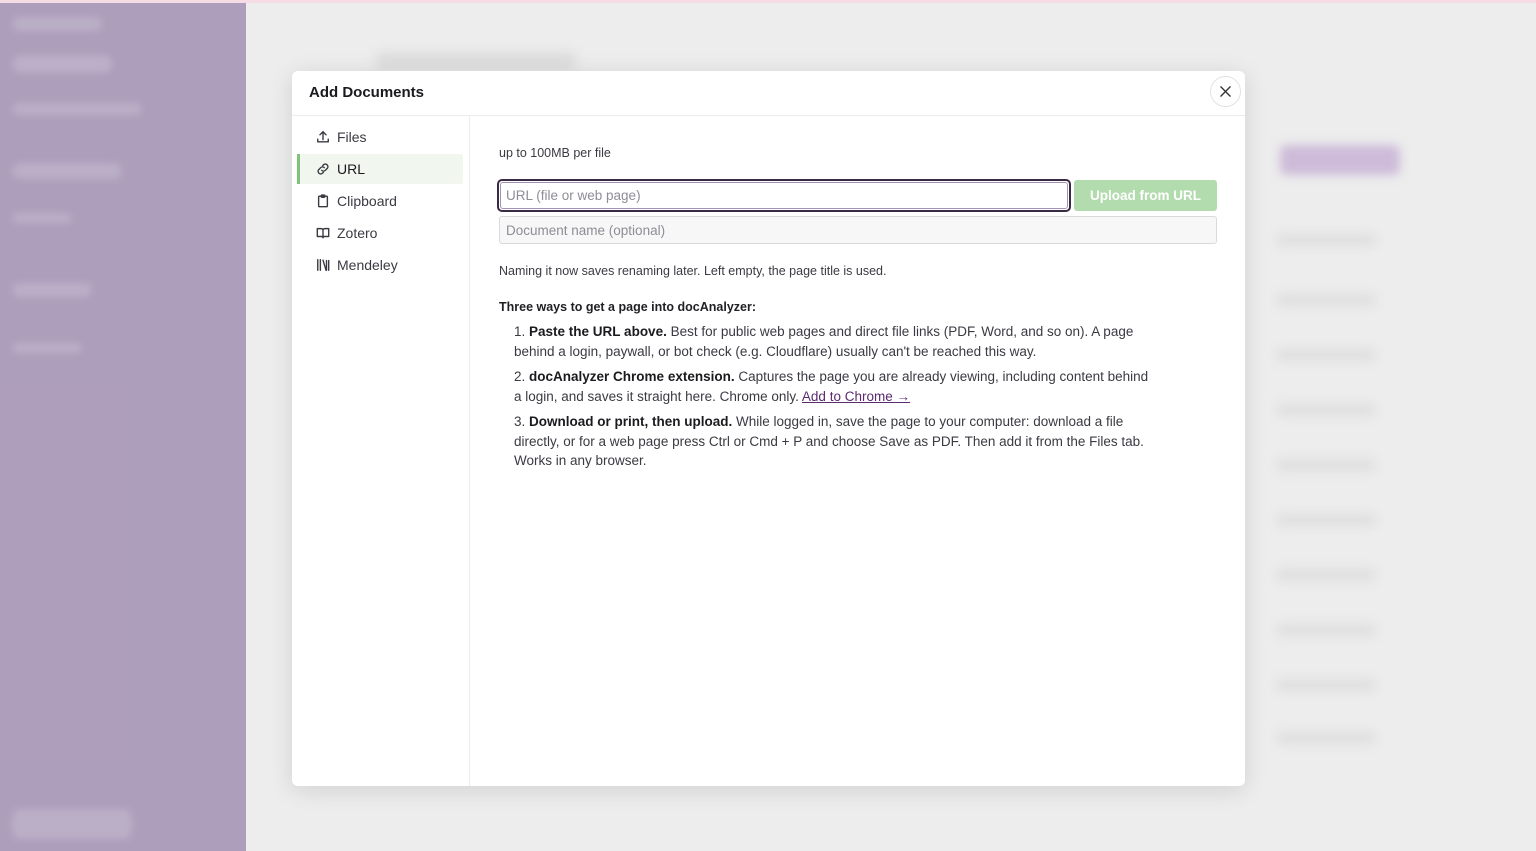 This screenshot has width=1536, height=851. I want to click on add-to-chrome-link: Add to Chrome →, so click(856, 396).